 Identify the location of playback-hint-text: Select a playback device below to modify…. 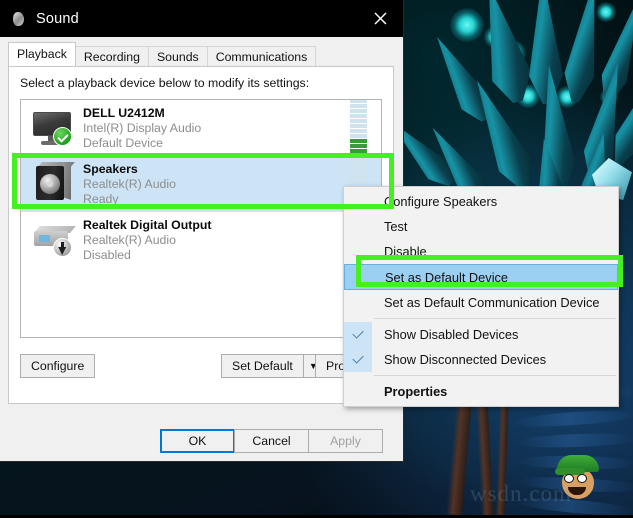
(165, 83).